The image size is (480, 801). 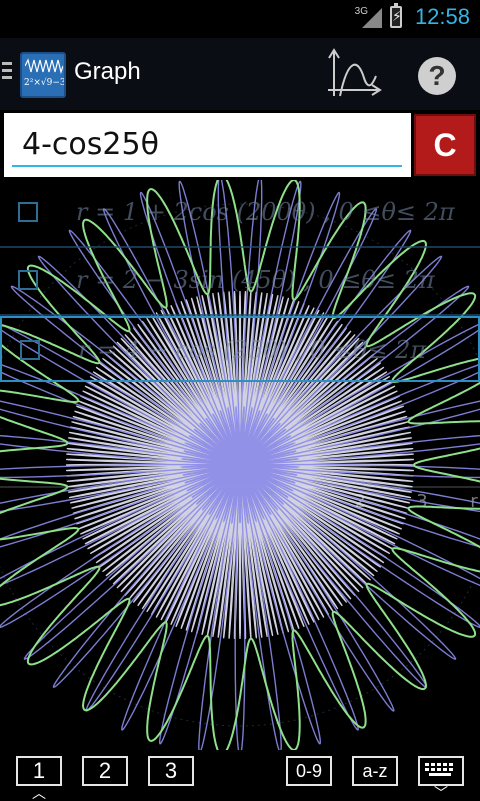 What do you see at coordinates (441, 778) in the screenshot?
I see `keyboard-toggle-button: ﹀` at bounding box center [441, 778].